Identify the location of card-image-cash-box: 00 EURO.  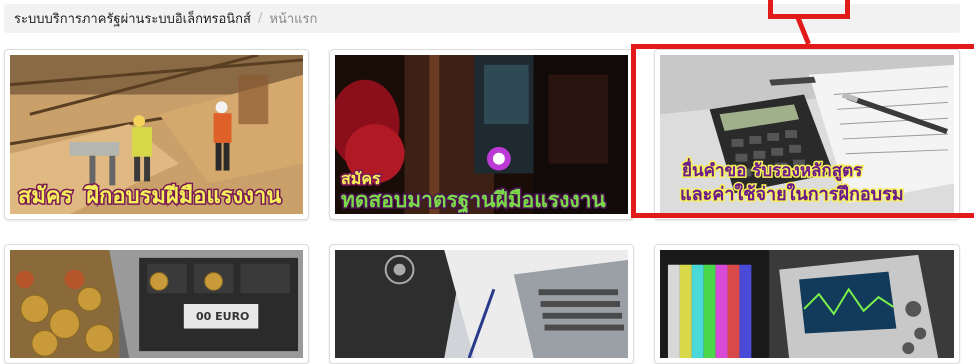
(156, 304).